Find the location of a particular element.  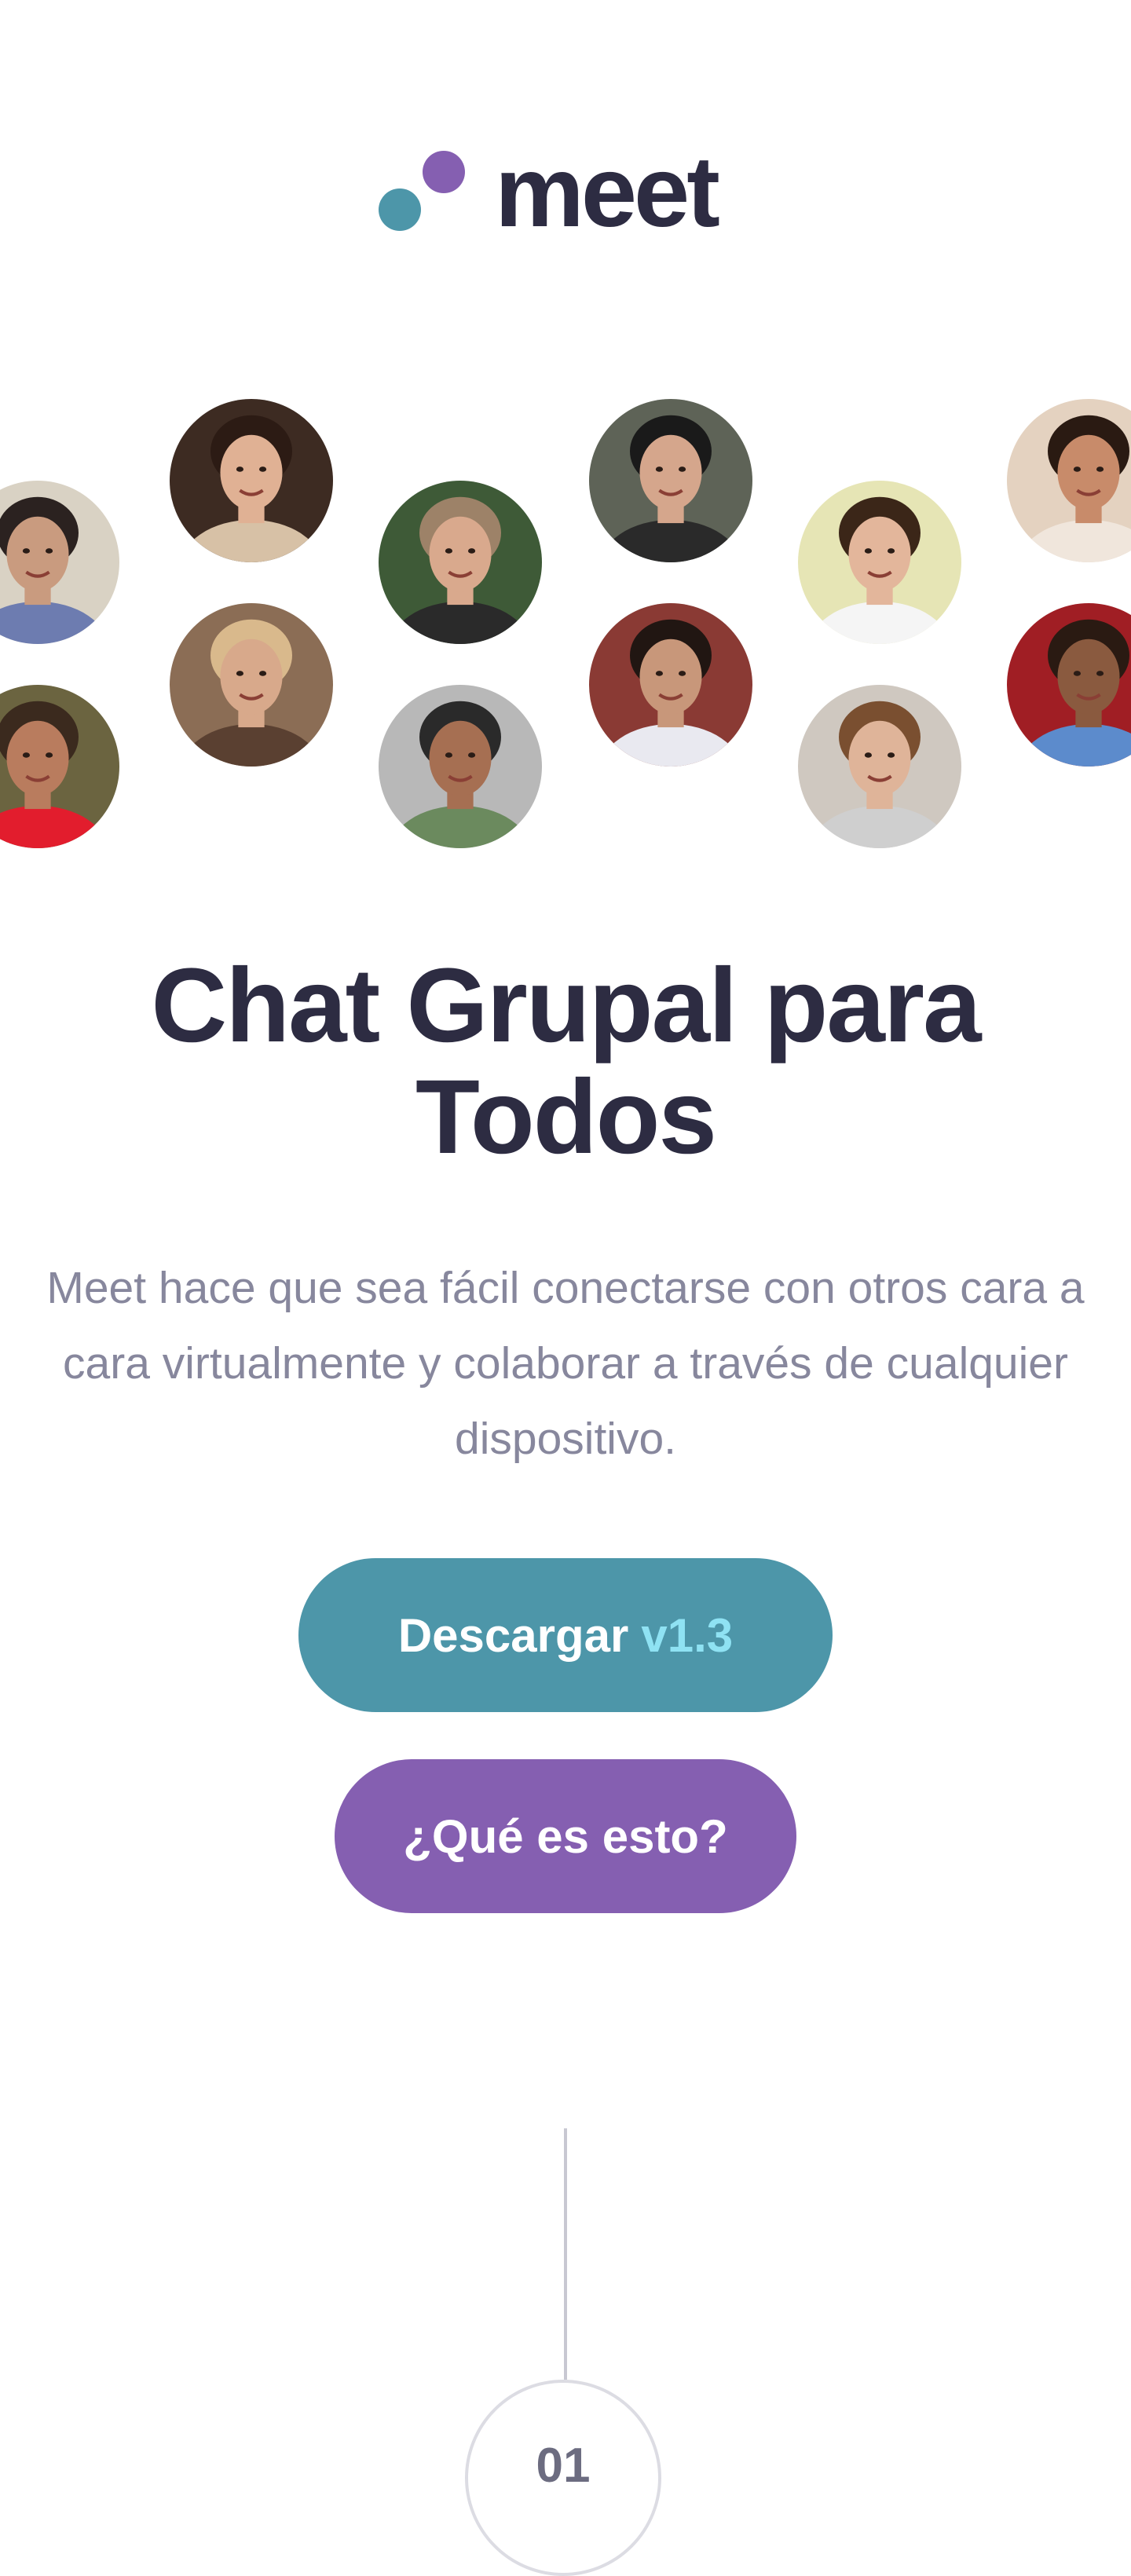

download-button: Descargar v1.3 is located at coordinates (565, 1635).